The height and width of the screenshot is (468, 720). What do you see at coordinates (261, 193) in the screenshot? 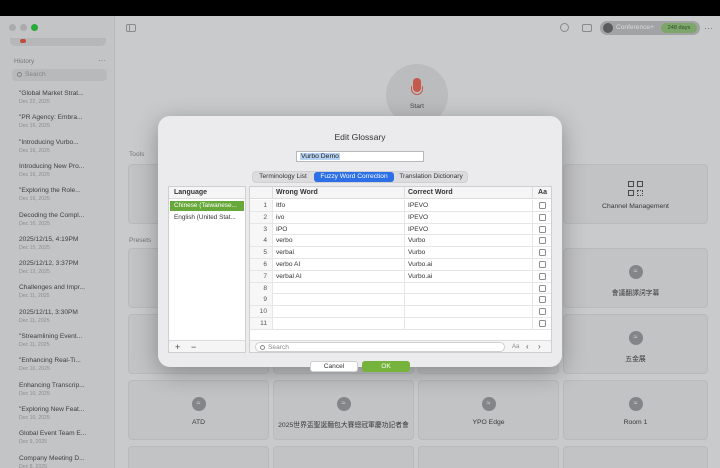
I see `row-number-header` at bounding box center [261, 193].